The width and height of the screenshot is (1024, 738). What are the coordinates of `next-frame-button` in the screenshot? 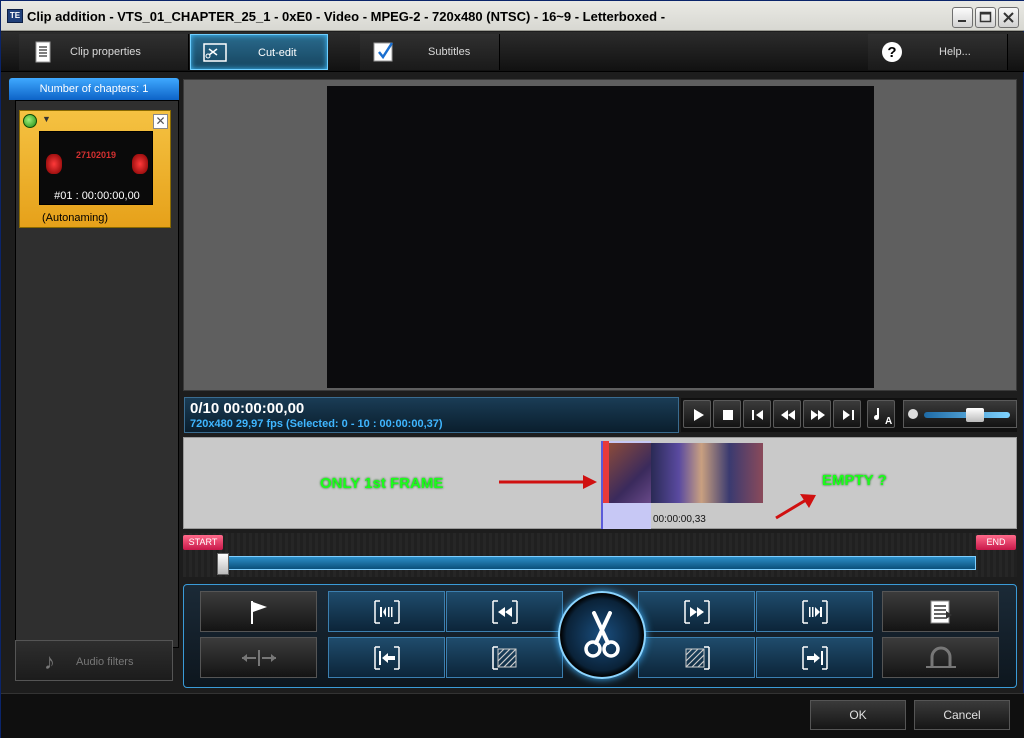 It's located at (847, 414).